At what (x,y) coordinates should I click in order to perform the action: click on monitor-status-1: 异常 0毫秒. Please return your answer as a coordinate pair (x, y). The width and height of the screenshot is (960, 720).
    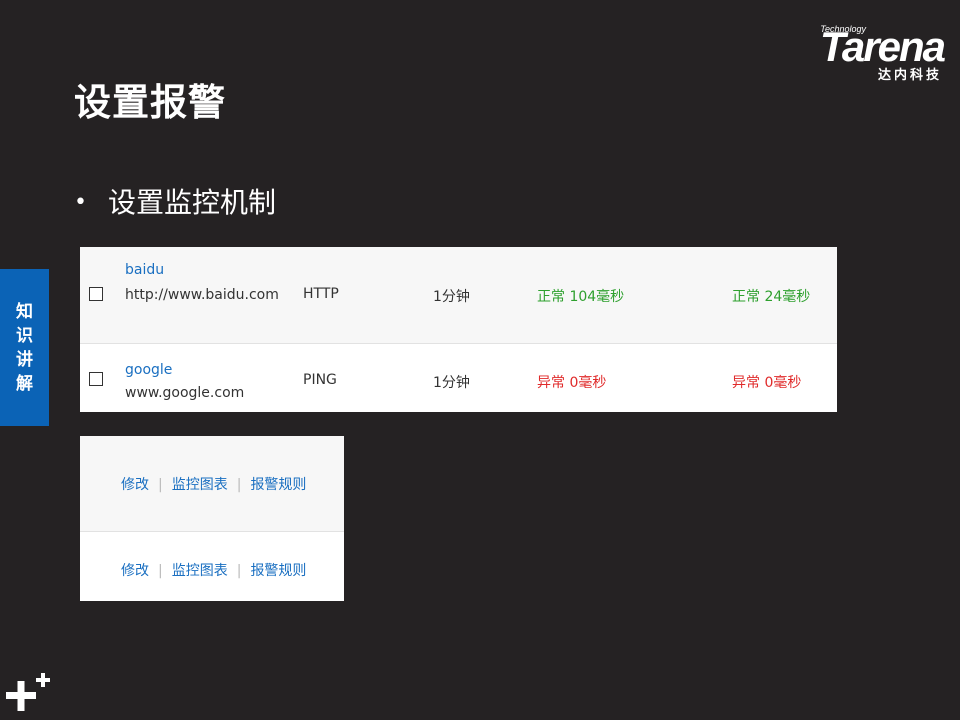
    Looking at the image, I should click on (572, 383).